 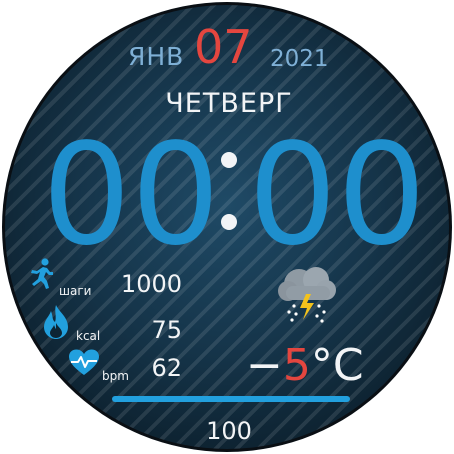 What do you see at coordinates (151, 284) in the screenshot?
I see `steps-value: 1000` at bounding box center [151, 284].